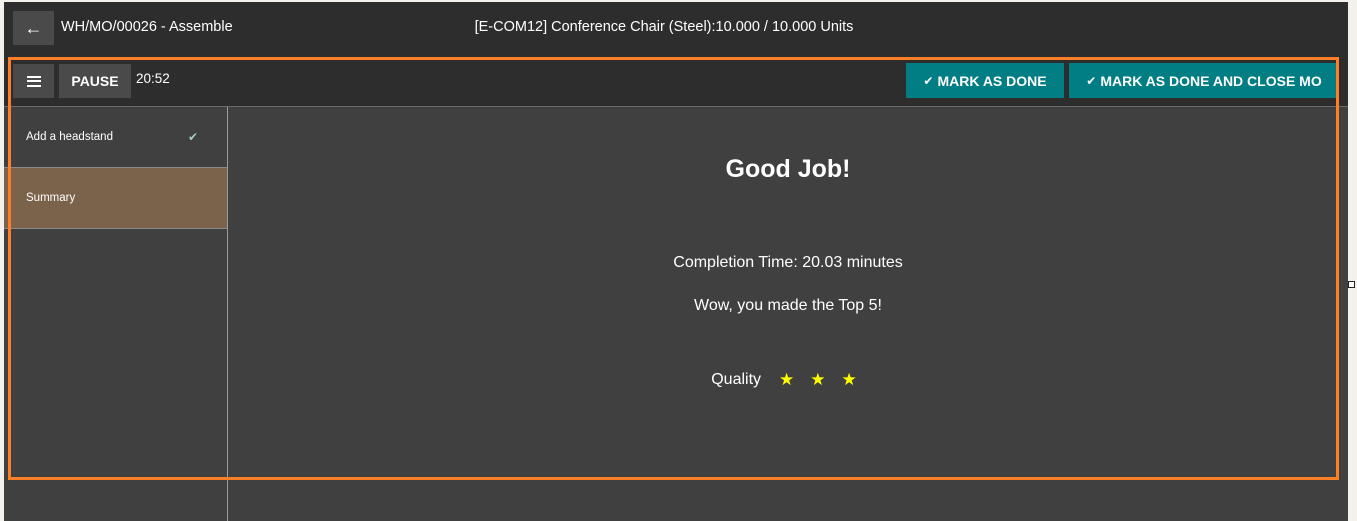 This screenshot has width=1357, height=521. I want to click on pause-button: PAUSE, so click(95, 81).